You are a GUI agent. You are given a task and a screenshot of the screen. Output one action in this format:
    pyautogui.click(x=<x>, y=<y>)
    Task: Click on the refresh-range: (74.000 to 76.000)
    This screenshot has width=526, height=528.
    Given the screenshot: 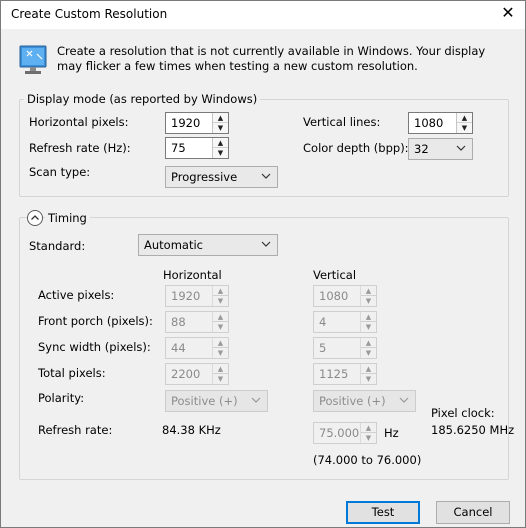 What is the action you would take?
    pyautogui.click(x=367, y=460)
    